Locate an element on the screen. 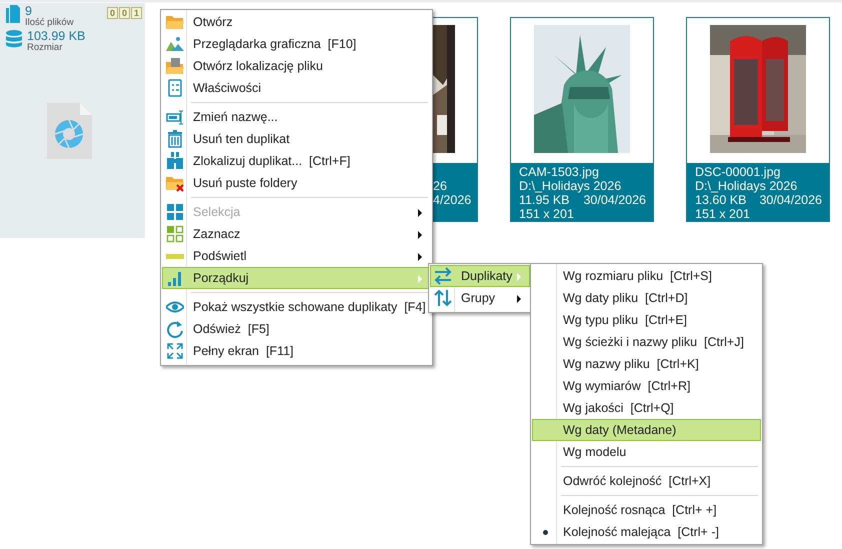 This screenshot has width=842, height=549. file-size: 13.60 KB is located at coordinates (720, 200).